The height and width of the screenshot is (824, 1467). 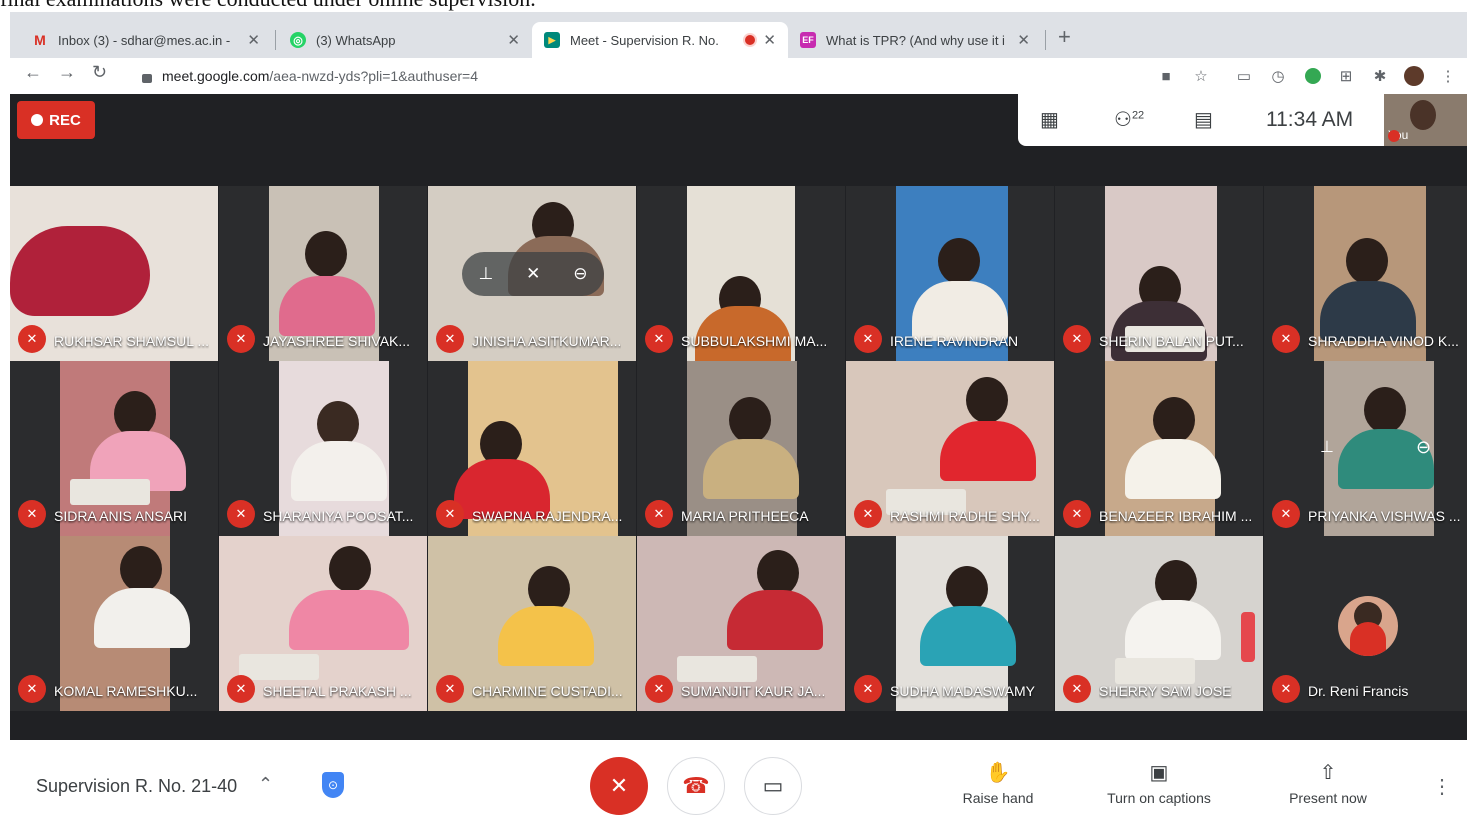 I want to click on raise-hand-button: ✋ Raise hand, so click(x=998, y=783).